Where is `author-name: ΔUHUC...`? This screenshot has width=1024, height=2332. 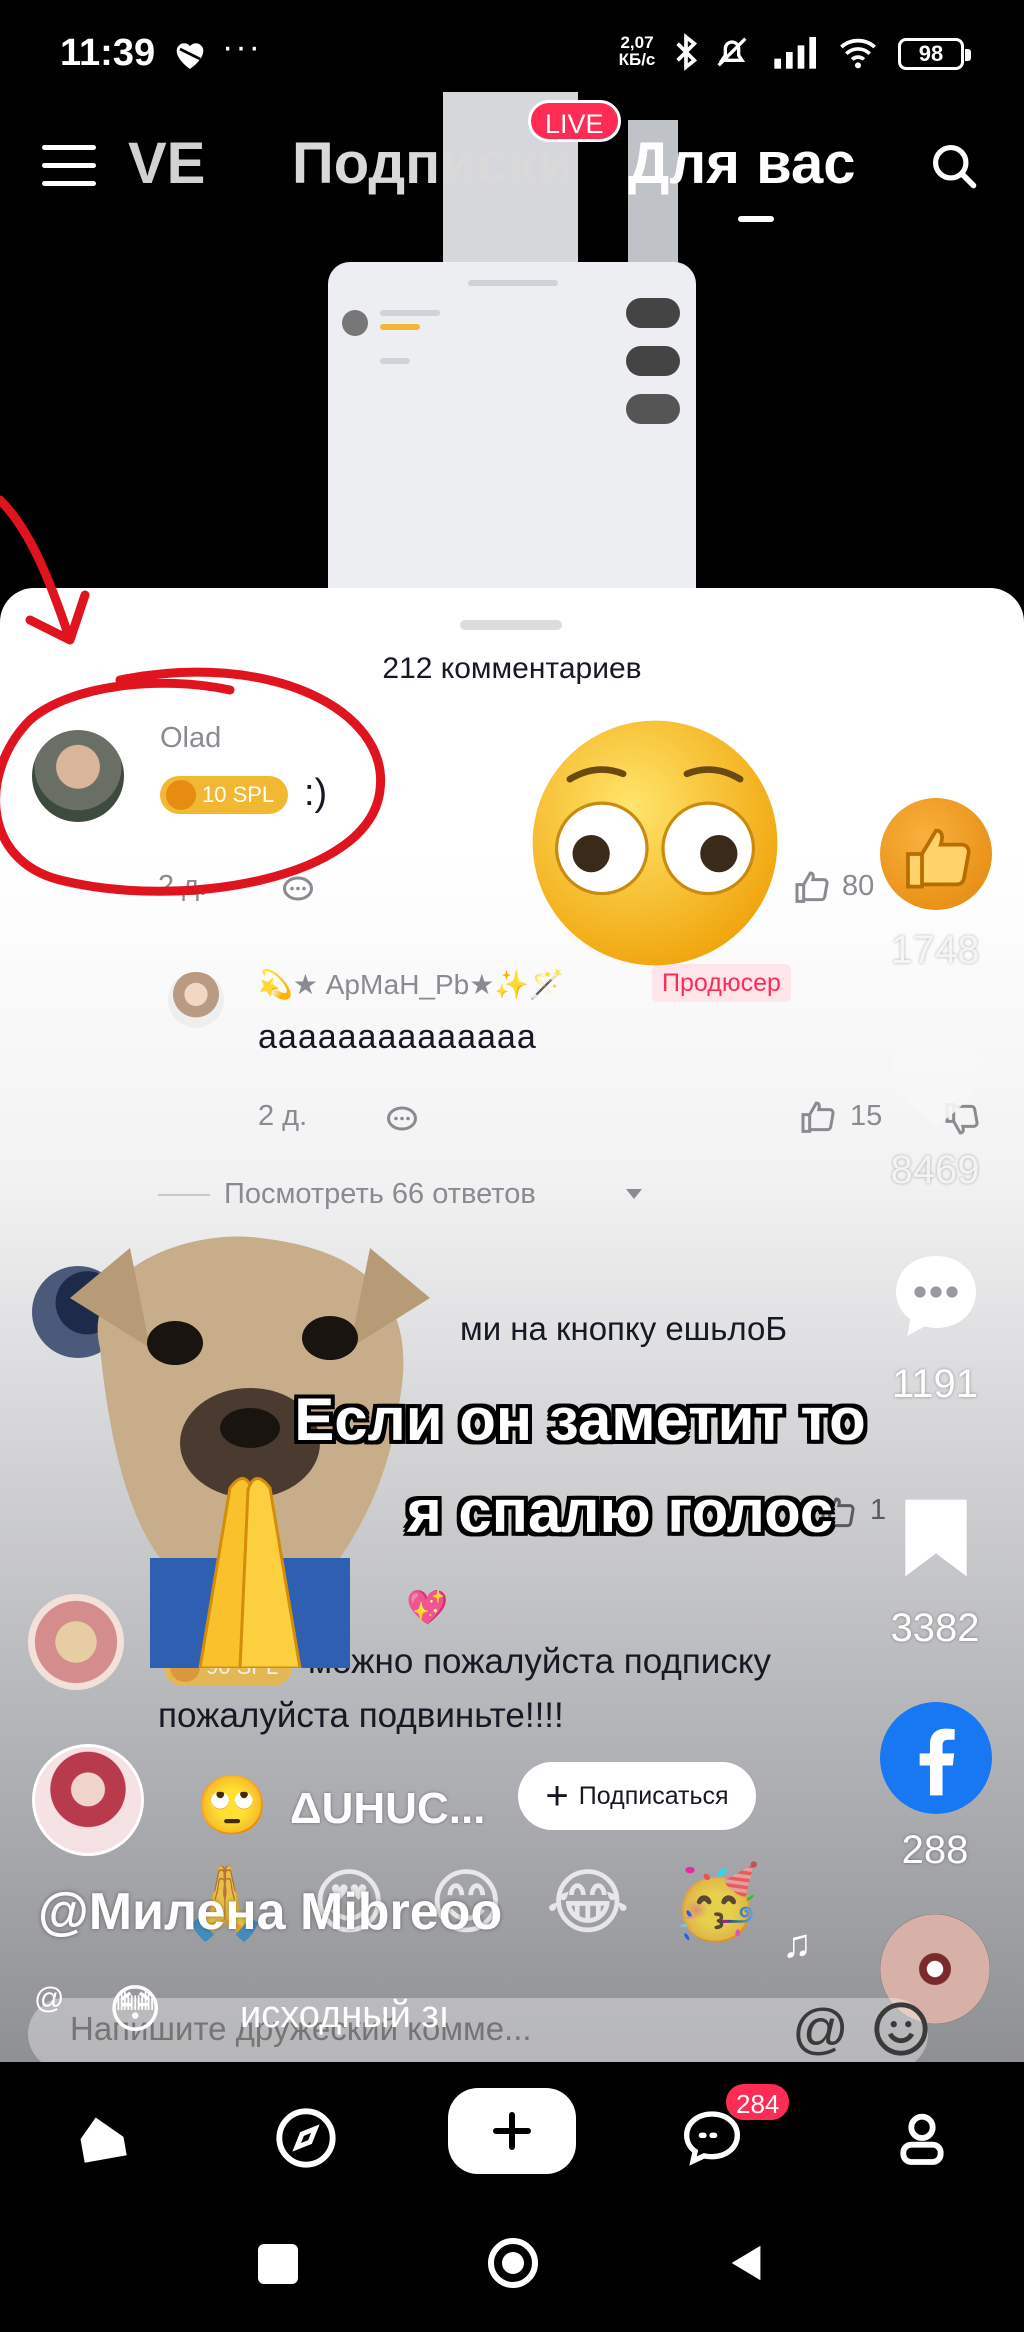
author-name: ΔUHUC... is located at coordinates (387, 1809).